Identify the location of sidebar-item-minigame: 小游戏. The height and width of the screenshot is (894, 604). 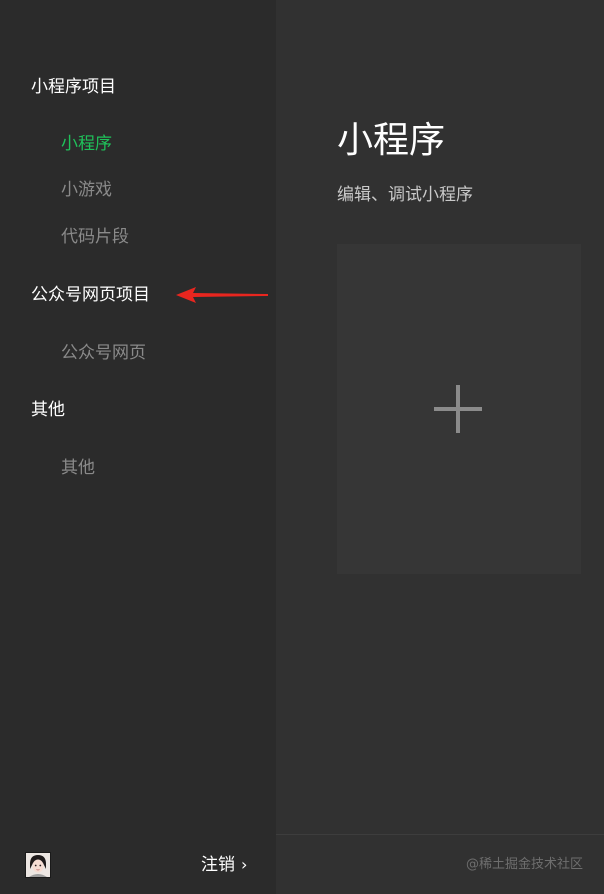
(86, 190).